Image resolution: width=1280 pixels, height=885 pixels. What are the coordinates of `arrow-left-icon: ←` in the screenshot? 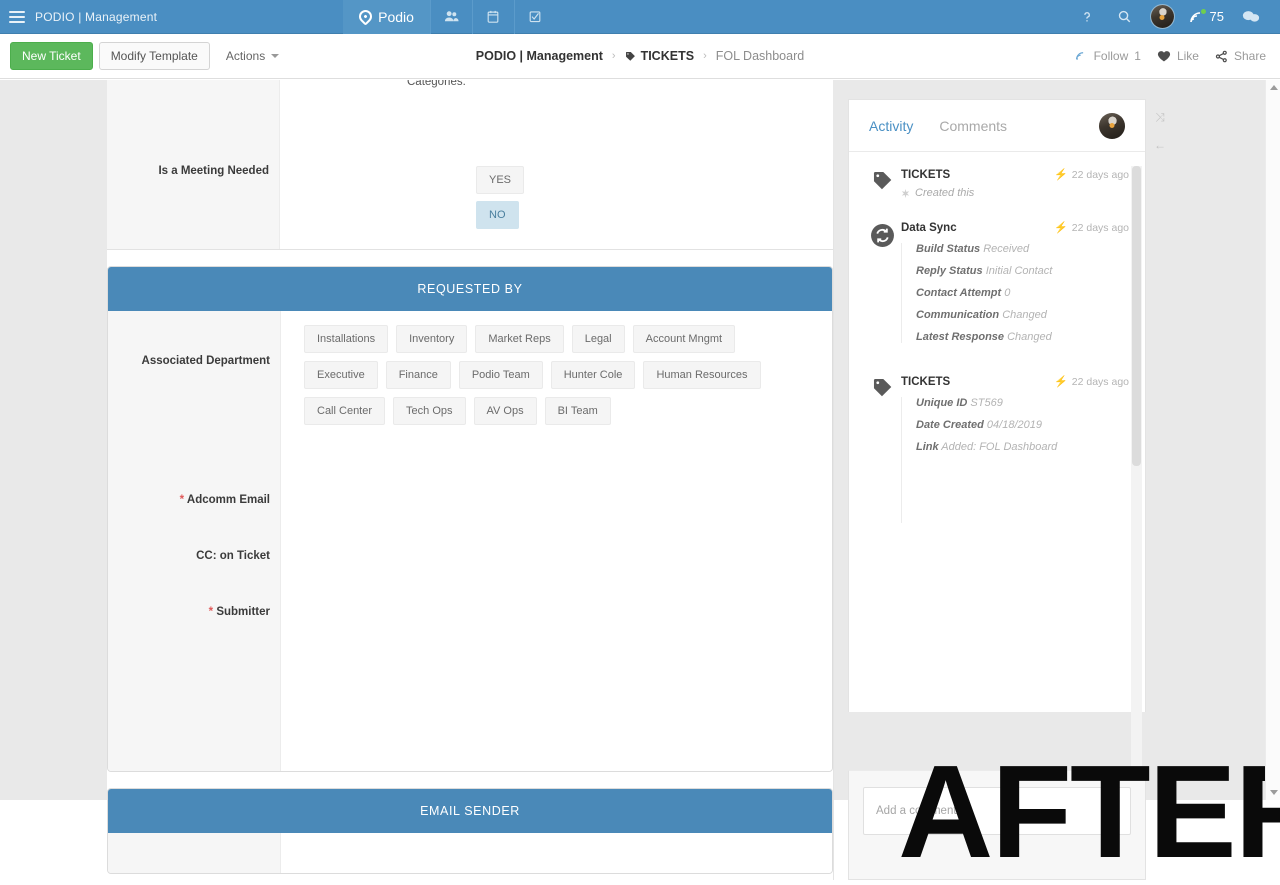 It's located at (1160, 145).